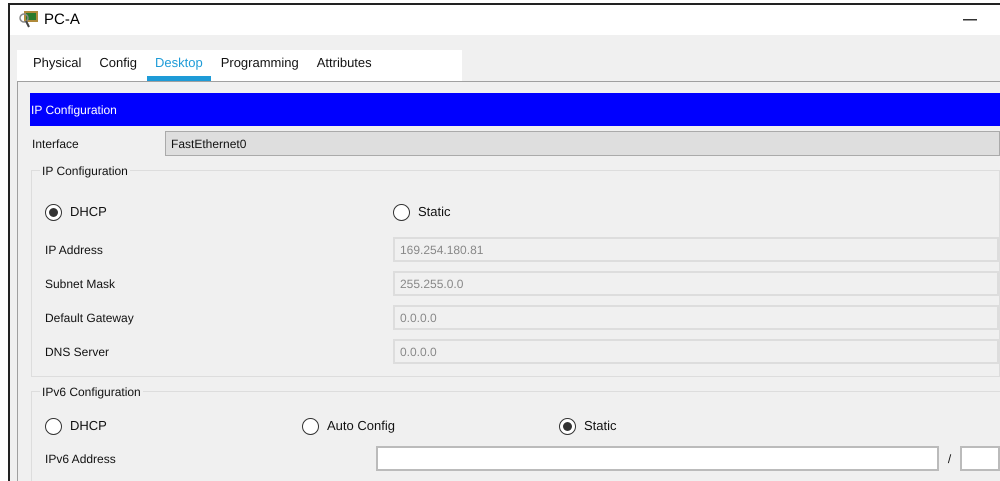 The width and height of the screenshot is (1000, 481). Describe the element at coordinates (515, 109) in the screenshot. I see `section-header: IP Configuration` at that location.